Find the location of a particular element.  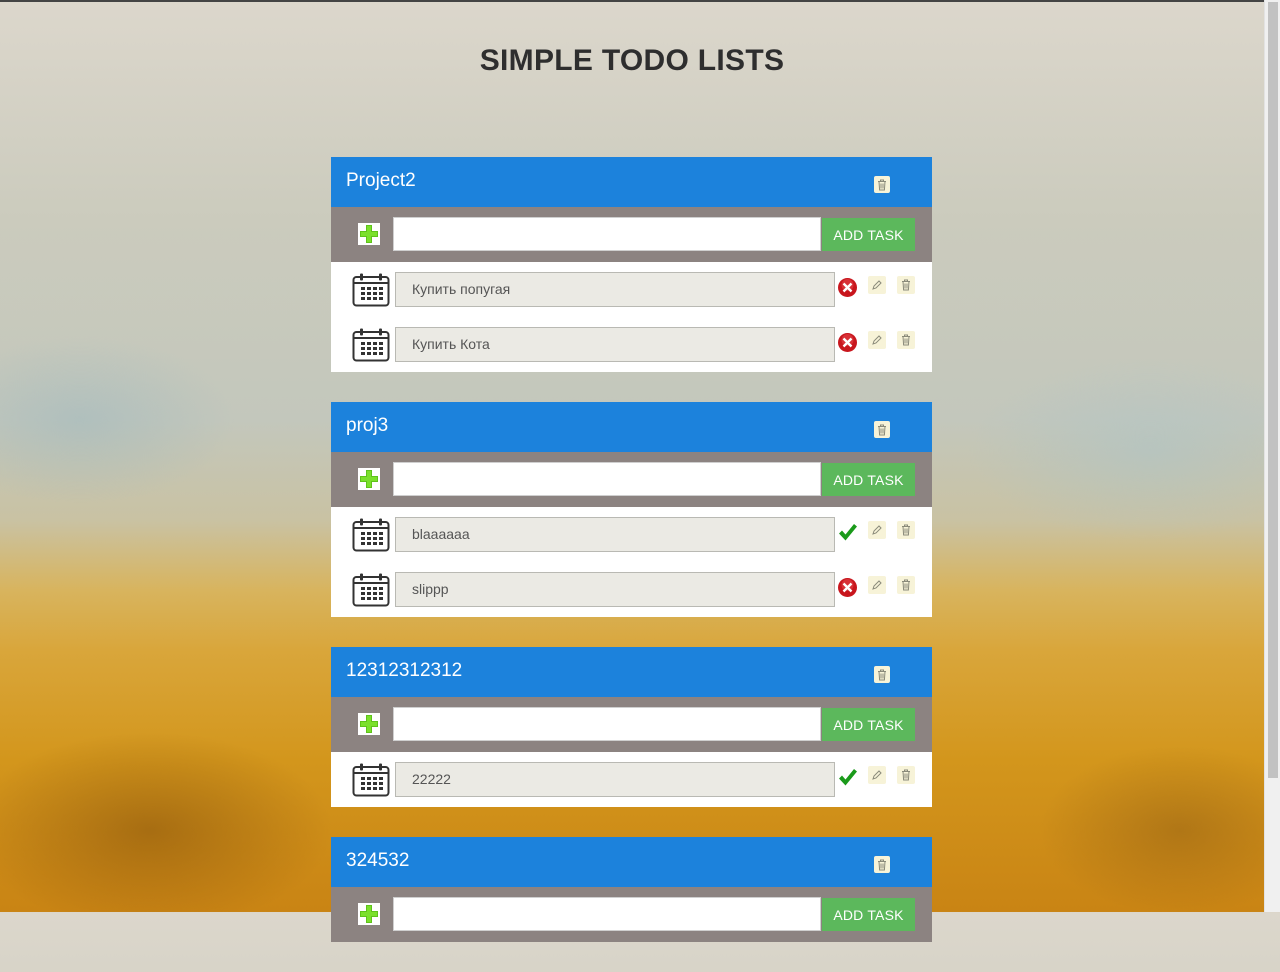

scrollbar-thumb is located at coordinates (1273, 390).